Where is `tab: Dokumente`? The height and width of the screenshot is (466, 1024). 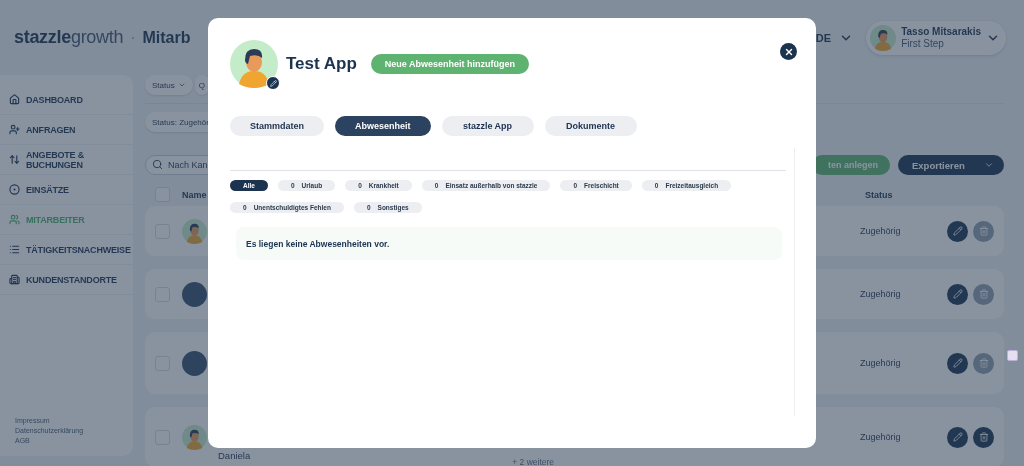 tab: Dokumente is located at coordinates (590, 126).